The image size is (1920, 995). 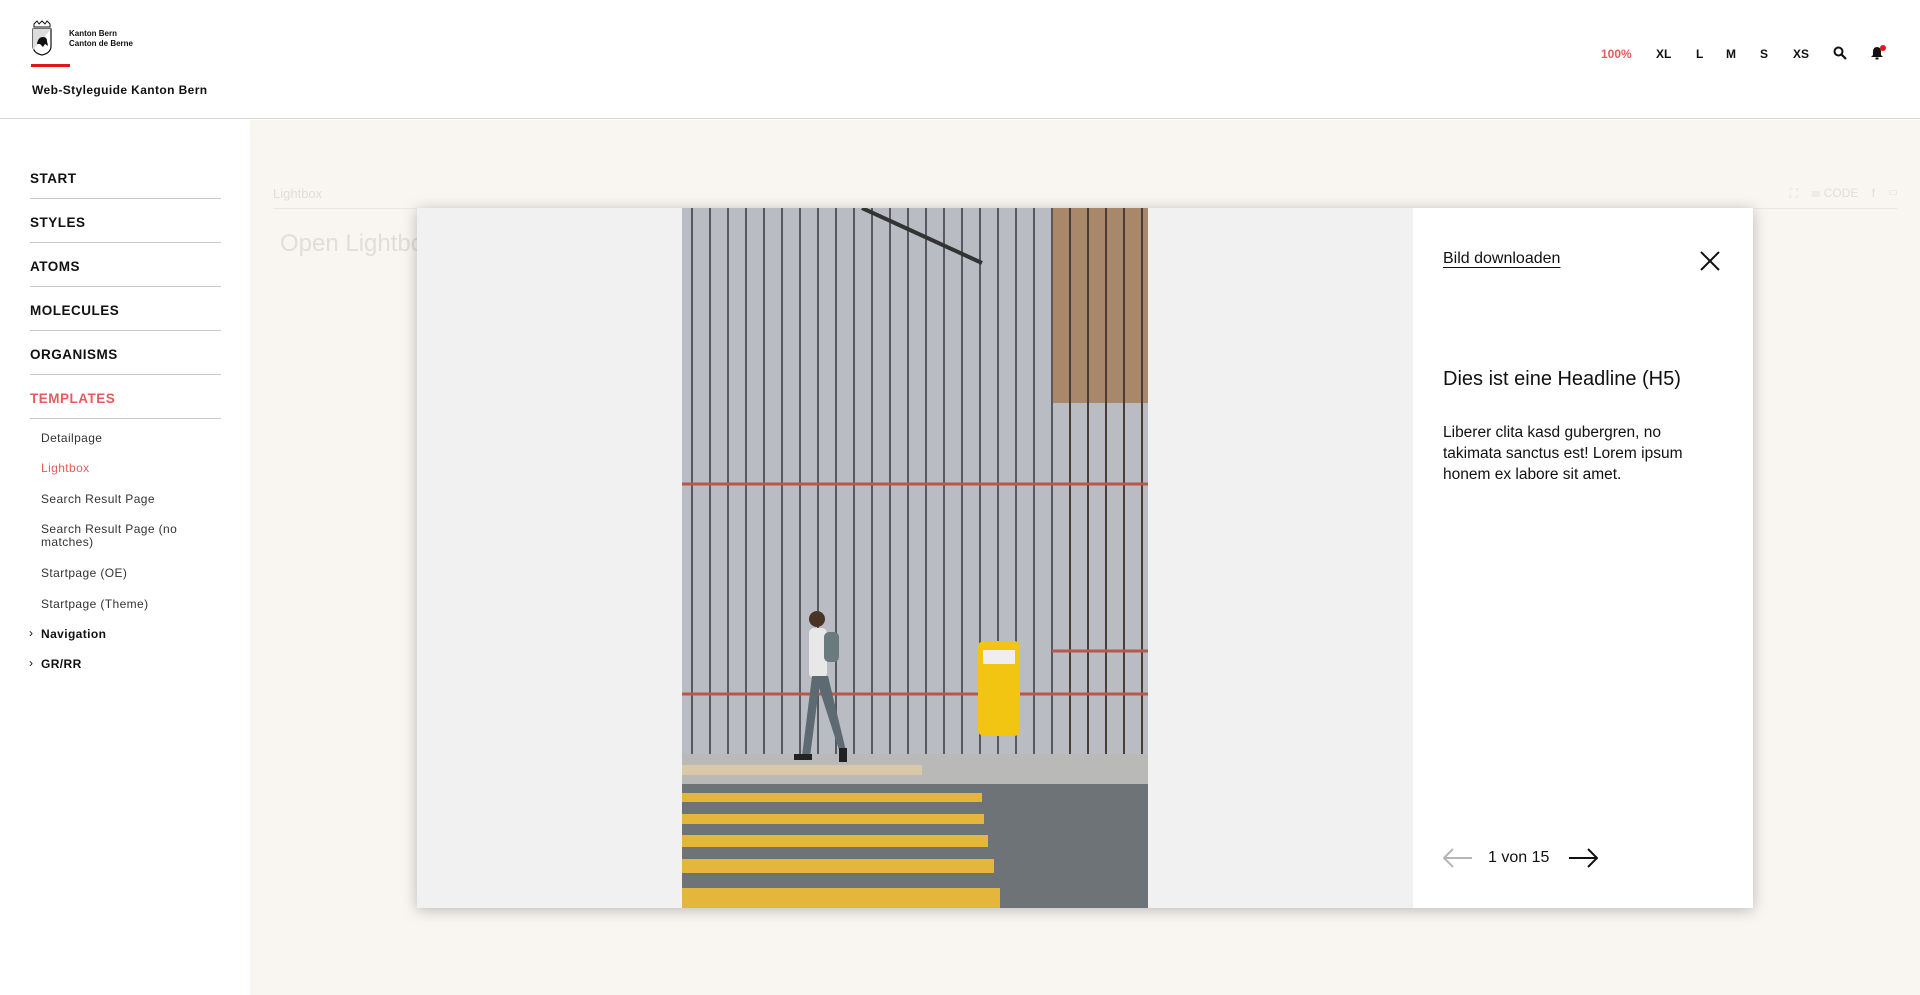 I want to click on page-title: Lightbox, so click(x=298, y=193).